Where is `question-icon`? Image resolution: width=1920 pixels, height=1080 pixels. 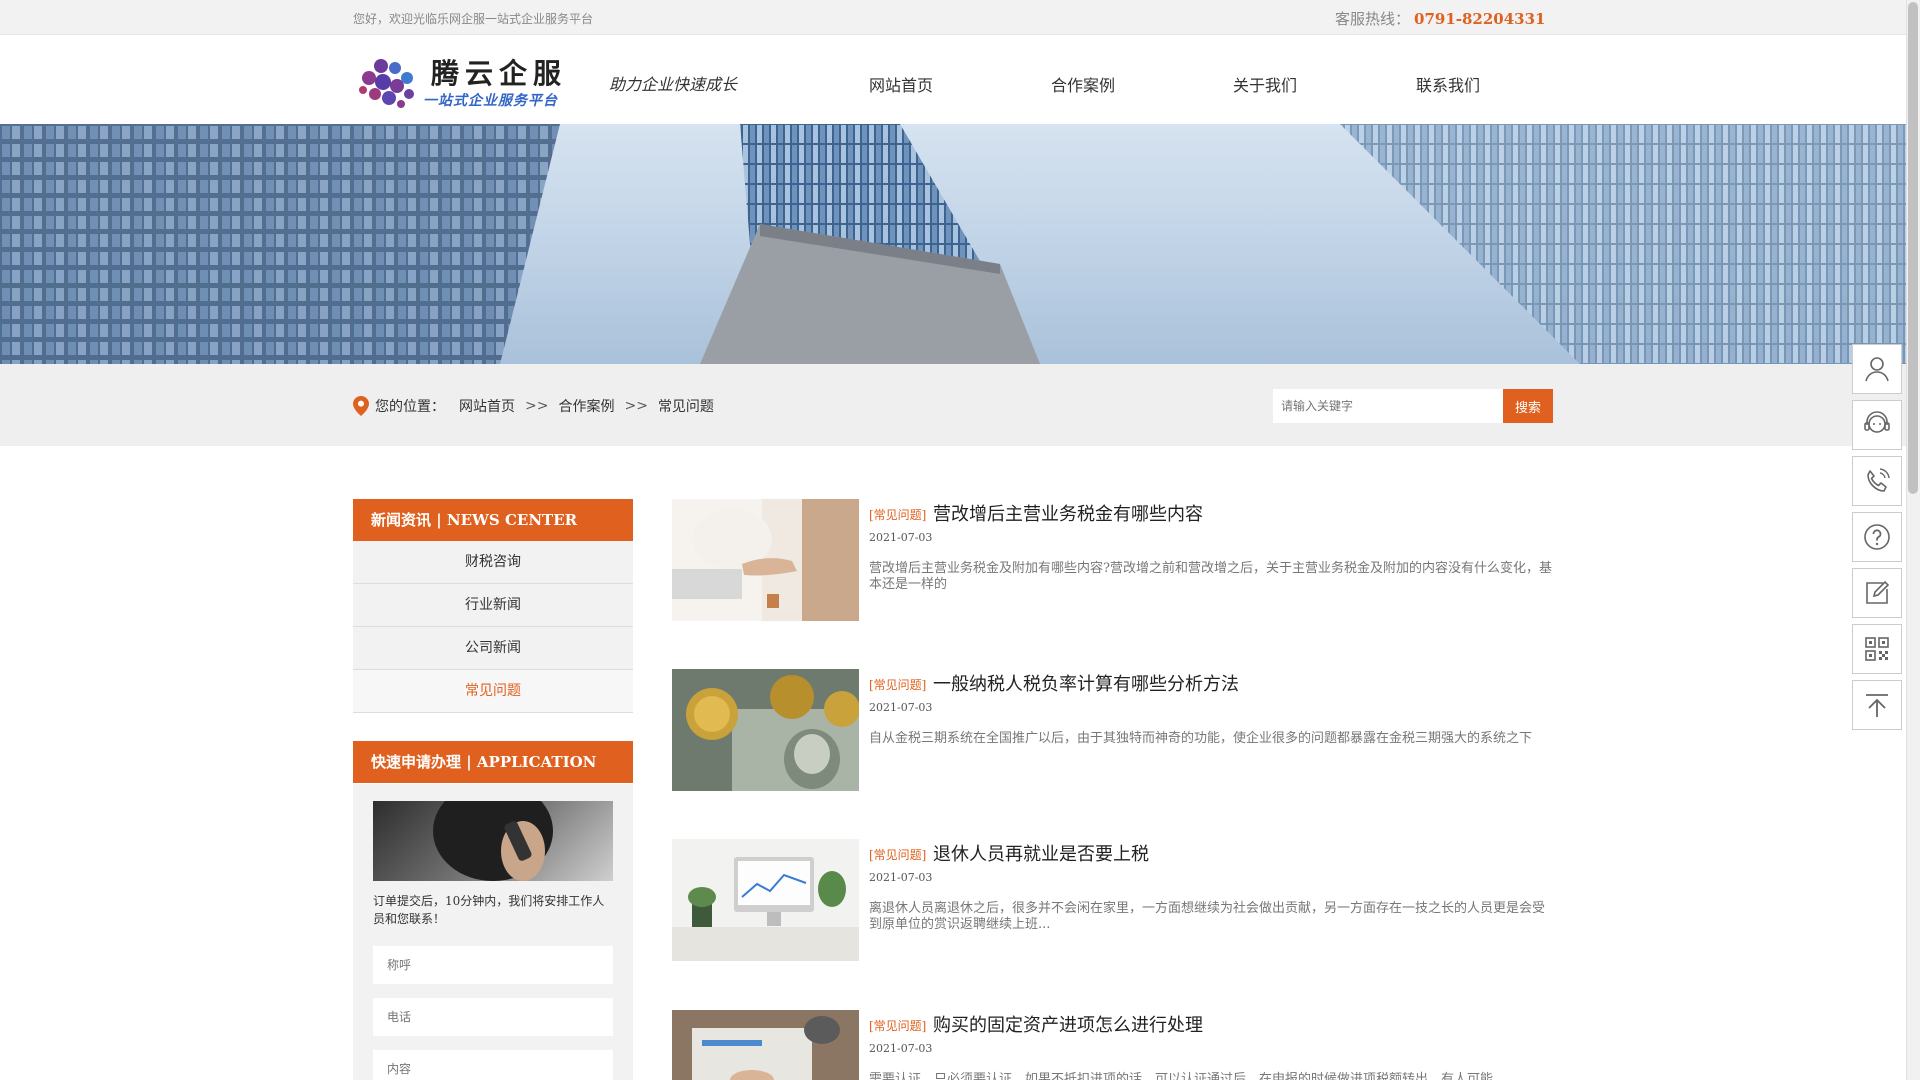
question-icon is located at coordinates (1877, 537).